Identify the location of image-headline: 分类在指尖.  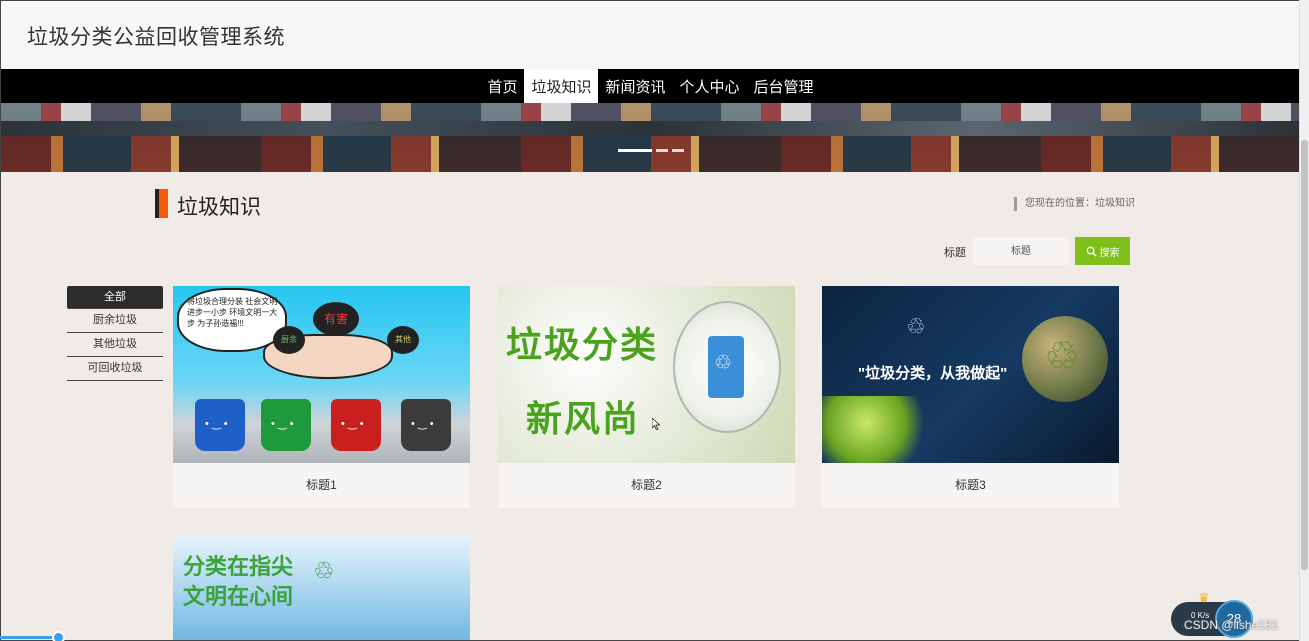
(238, 566).